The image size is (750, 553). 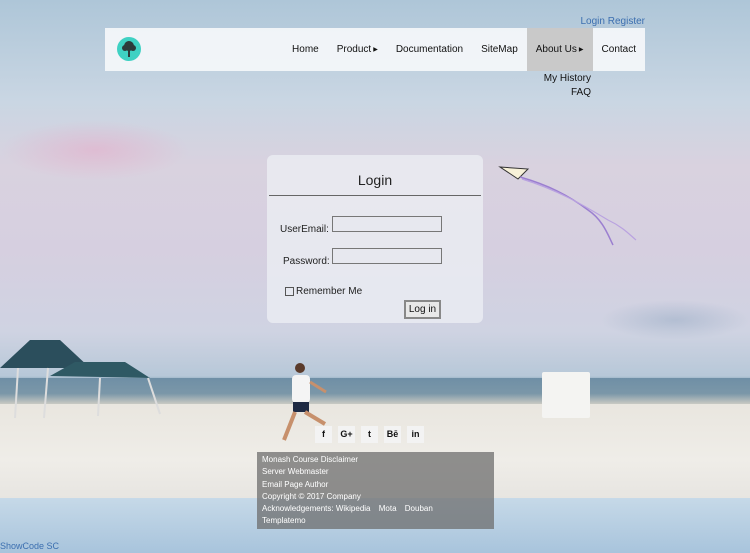 I want to click on login-title: Login, so click(x=375, y=180).